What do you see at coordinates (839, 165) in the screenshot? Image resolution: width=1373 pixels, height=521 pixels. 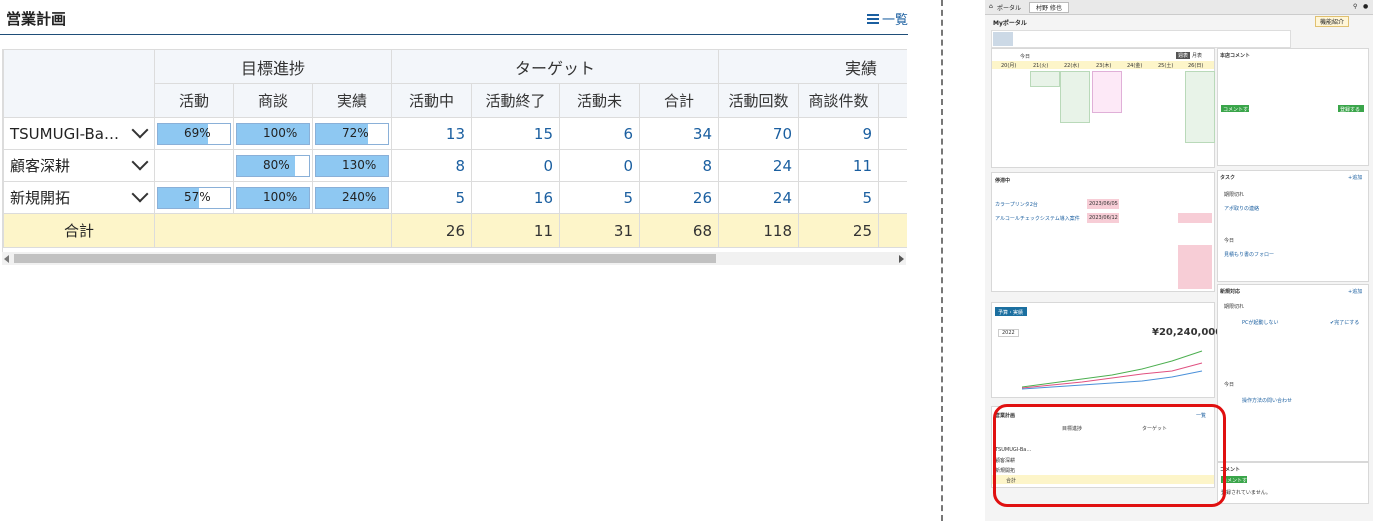 I see `actual-value: 11` at bounding box center [839, 165].